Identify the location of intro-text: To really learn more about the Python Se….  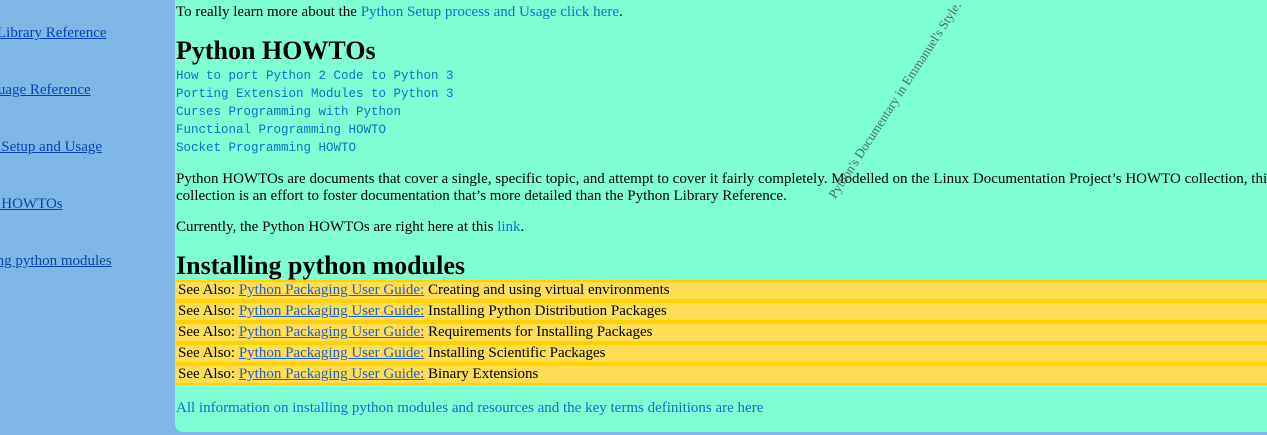
(399, 12).